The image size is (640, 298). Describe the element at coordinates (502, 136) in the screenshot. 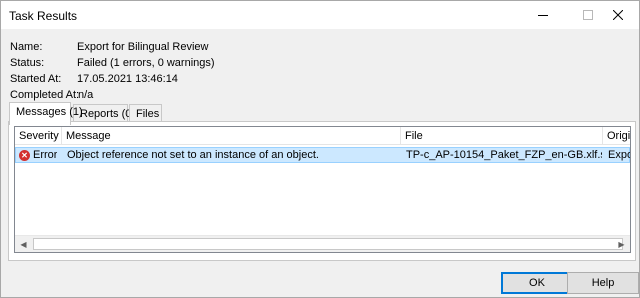

I see `column-header-file: File` at that location.